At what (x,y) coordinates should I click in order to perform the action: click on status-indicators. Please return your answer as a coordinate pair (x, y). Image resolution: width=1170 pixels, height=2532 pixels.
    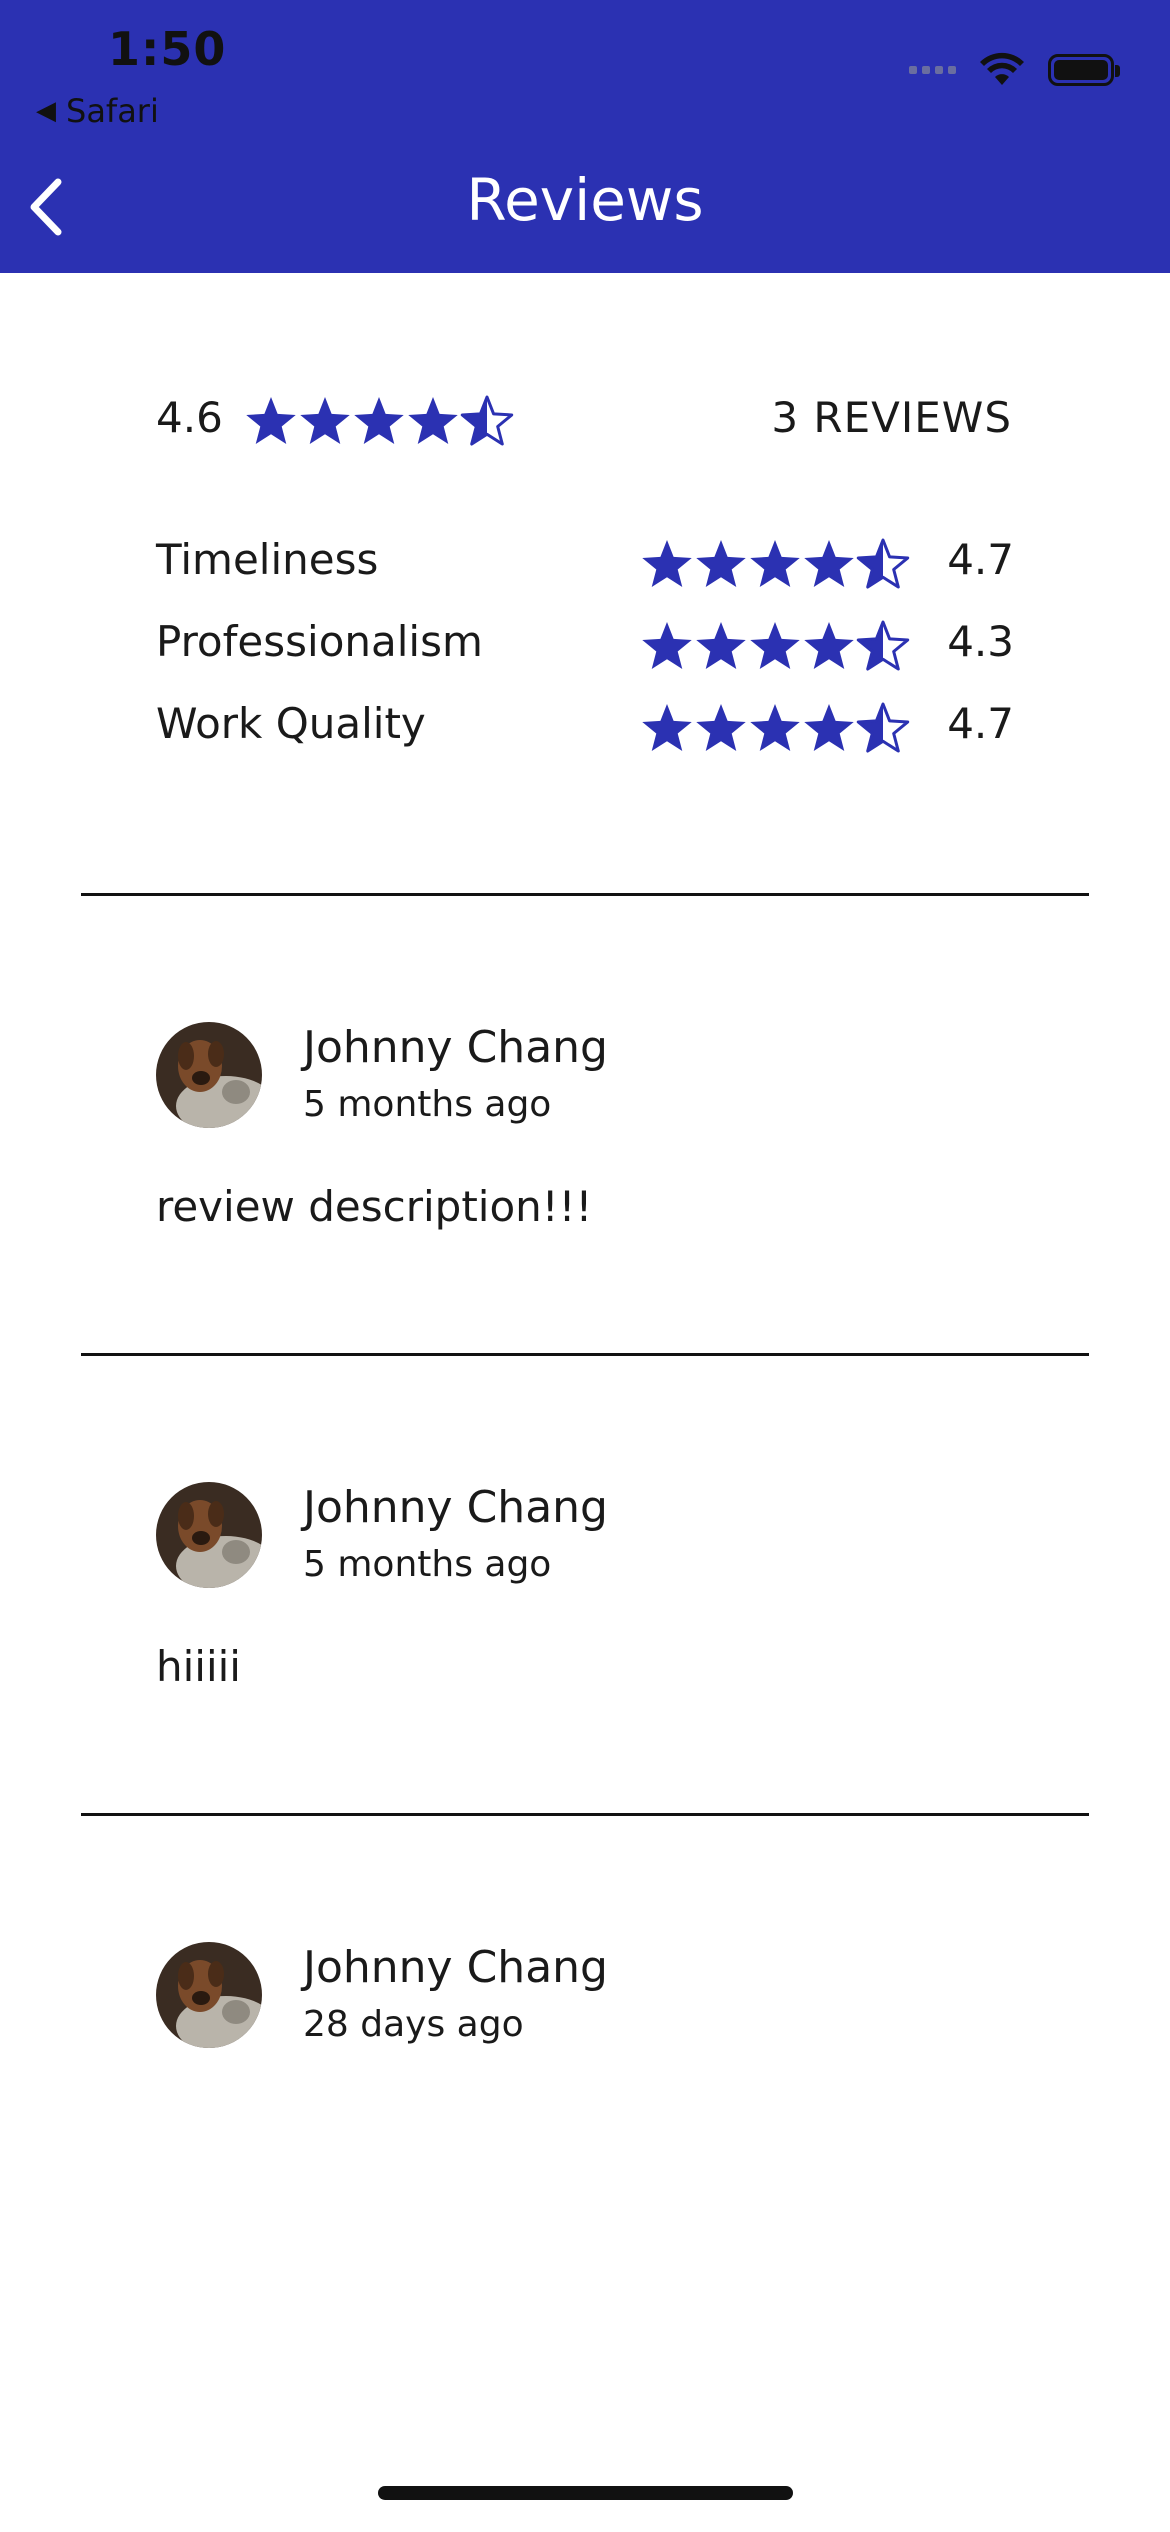
    Looking at the image, I should click on (1014, 70).